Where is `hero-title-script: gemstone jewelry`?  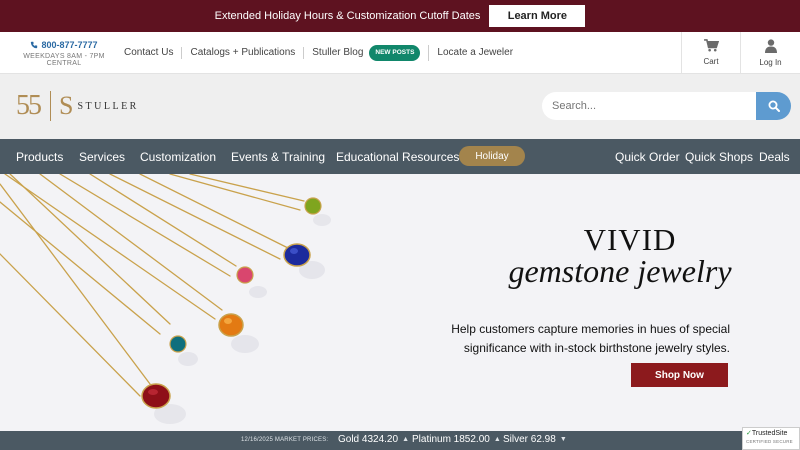 hero-title-script: gemstone jewelry is located at coordinates (620, 271).